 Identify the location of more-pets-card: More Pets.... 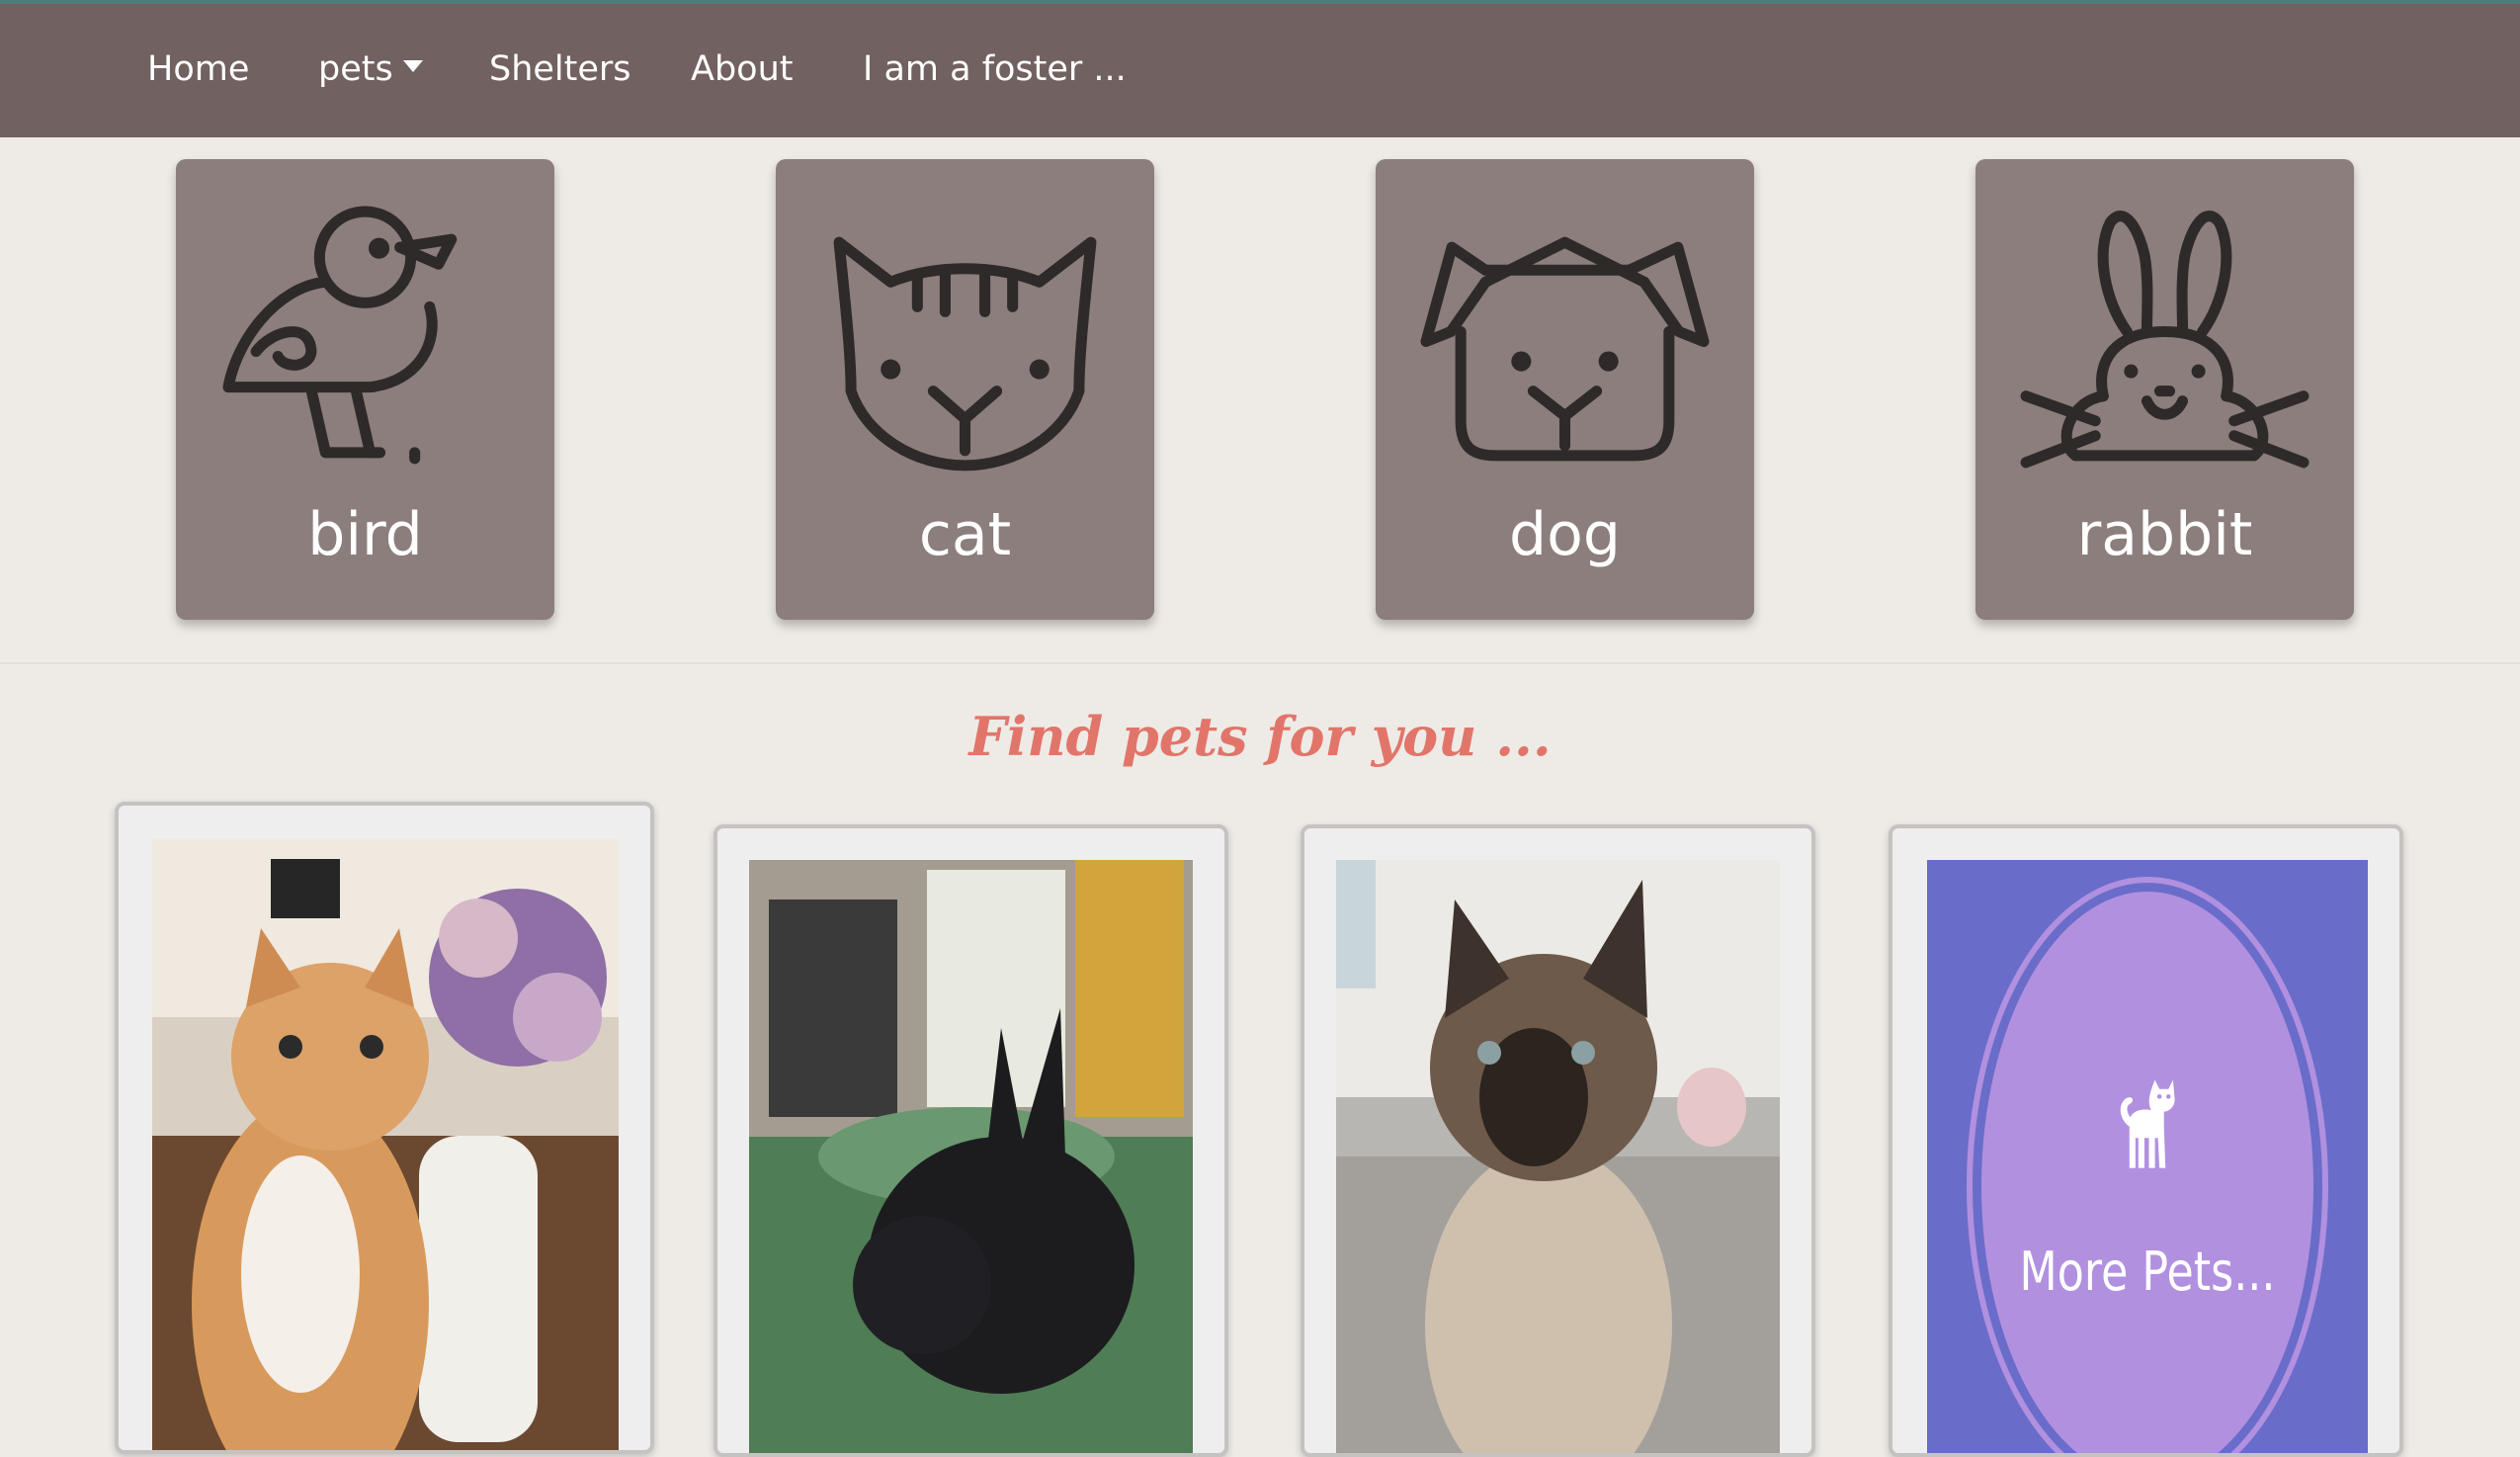
(2146, 1140).